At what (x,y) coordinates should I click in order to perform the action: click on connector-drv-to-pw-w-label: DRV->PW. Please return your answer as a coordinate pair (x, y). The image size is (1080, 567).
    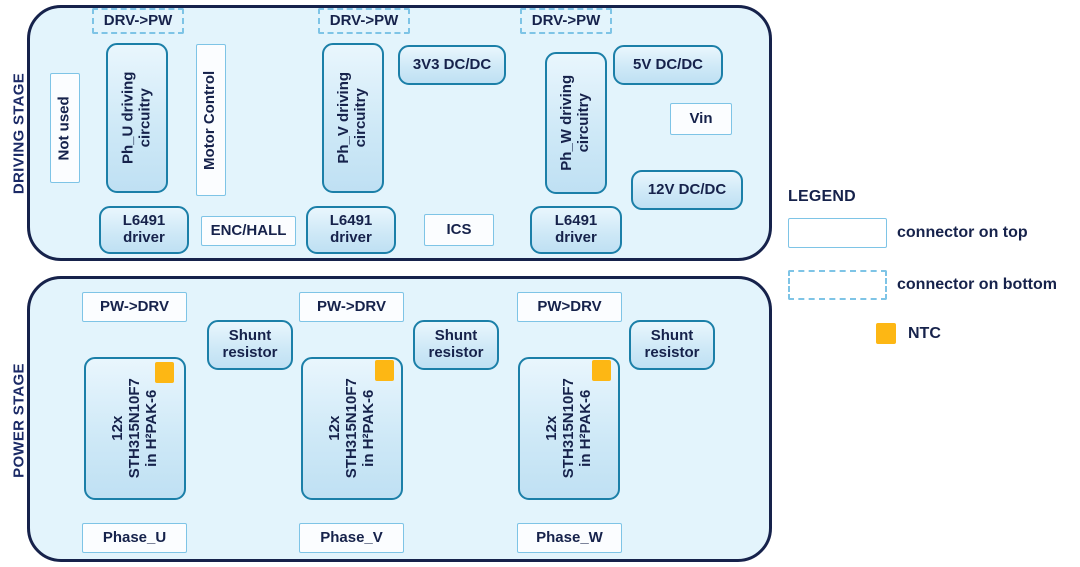
    Looking at the image, I should click on (566, 20).